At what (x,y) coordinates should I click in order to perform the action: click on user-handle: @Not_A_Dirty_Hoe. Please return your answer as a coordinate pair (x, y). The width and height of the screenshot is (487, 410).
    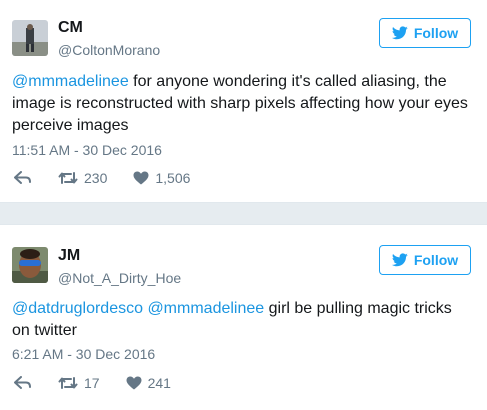
    Looking at the image, I should click on (119, 278).